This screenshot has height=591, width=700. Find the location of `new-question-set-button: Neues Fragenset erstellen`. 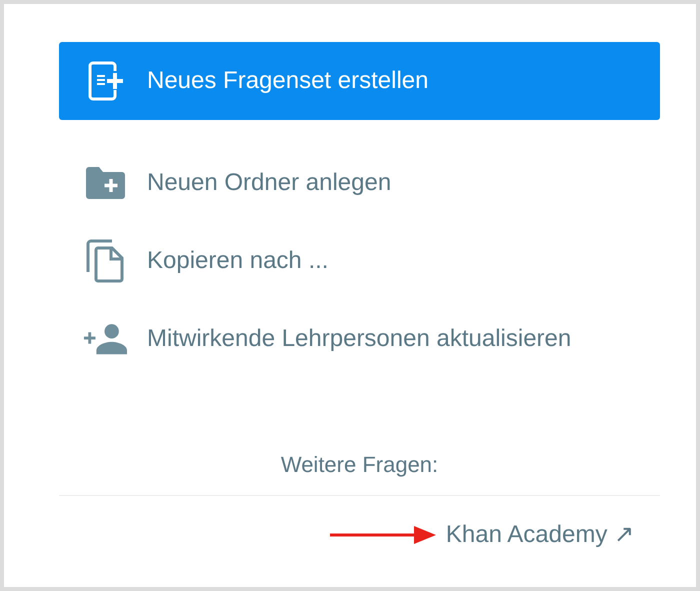

new-question-set-button: Neues Fragenset erstellen is located at coordinates (359, 81).